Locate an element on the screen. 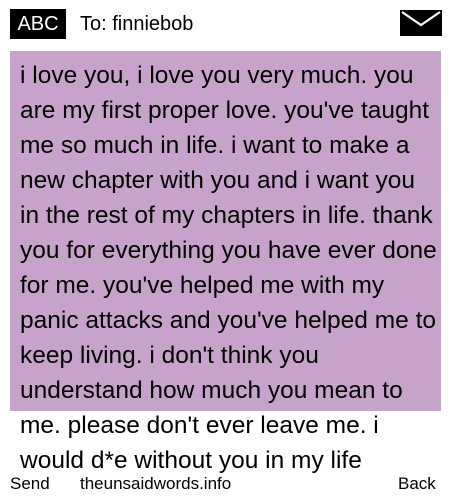 The image size is (450, 500). site-watermark: theunsaidwords.info is located at coordinates (156, 483).